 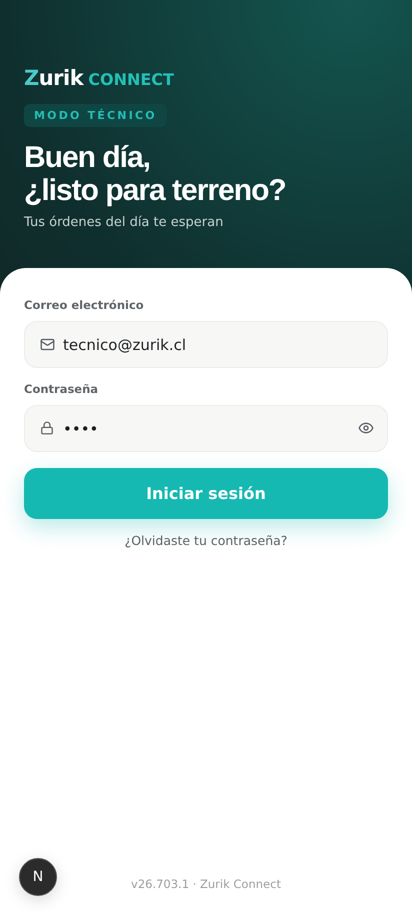 I want to click on password-label: Contraseña, so click(x=62, y=389).